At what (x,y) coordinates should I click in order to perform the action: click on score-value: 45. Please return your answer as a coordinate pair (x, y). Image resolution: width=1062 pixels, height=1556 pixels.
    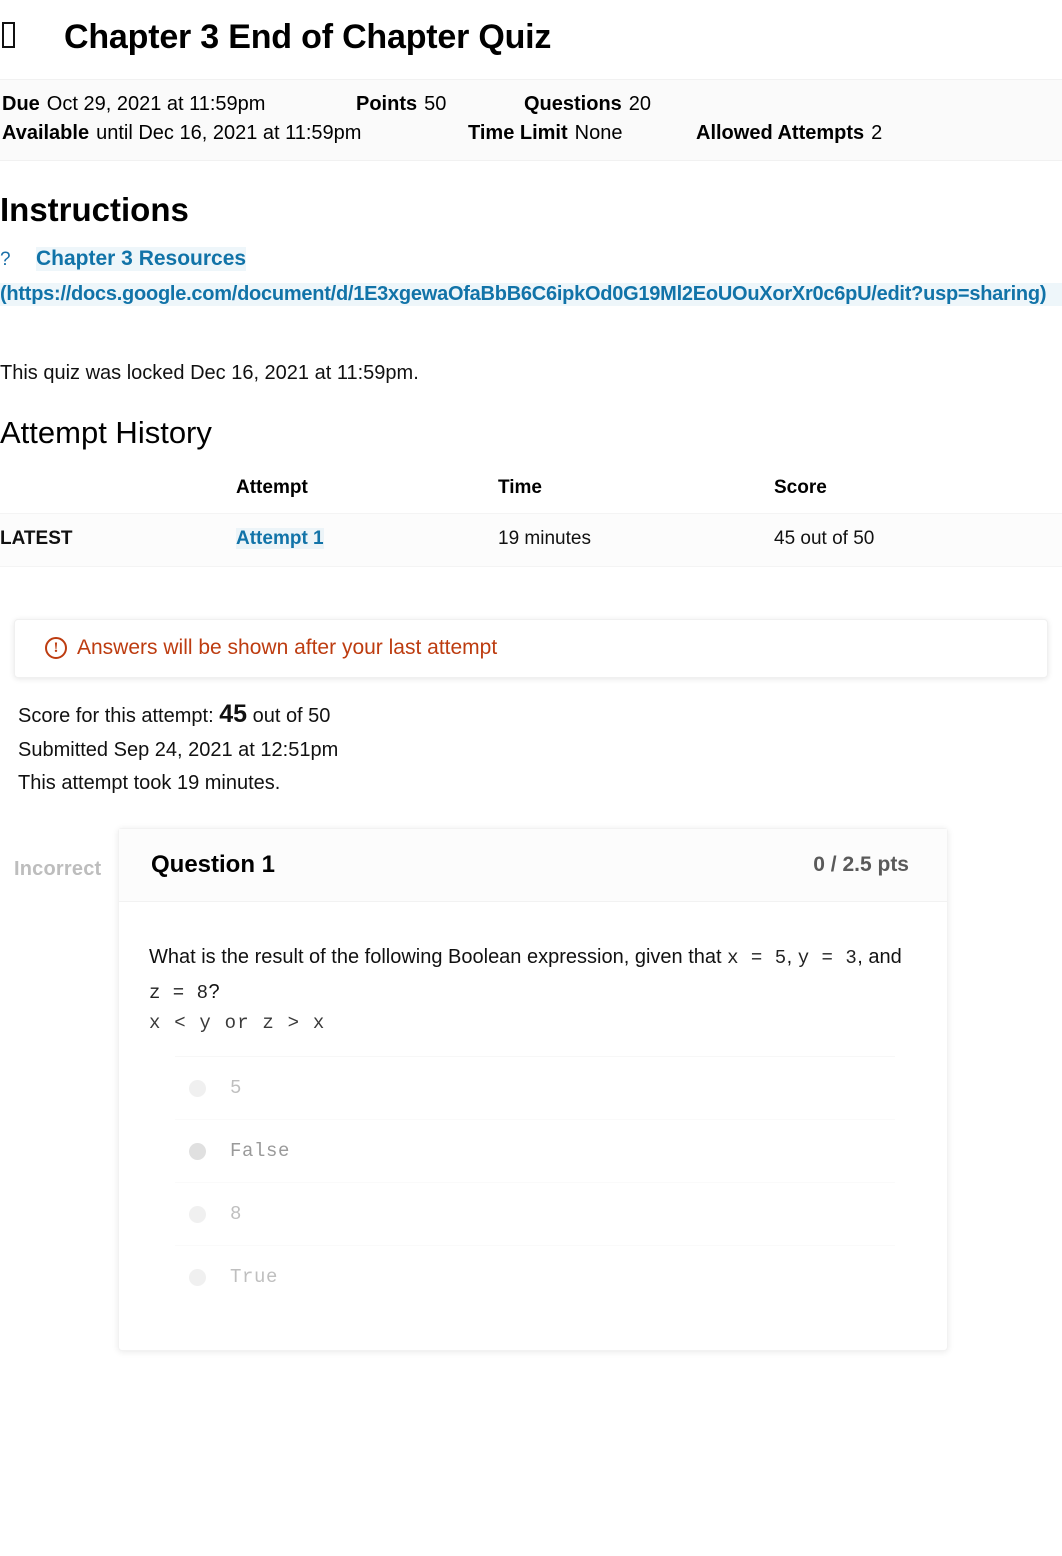
    Looking at the image, I should click on (233, 714).